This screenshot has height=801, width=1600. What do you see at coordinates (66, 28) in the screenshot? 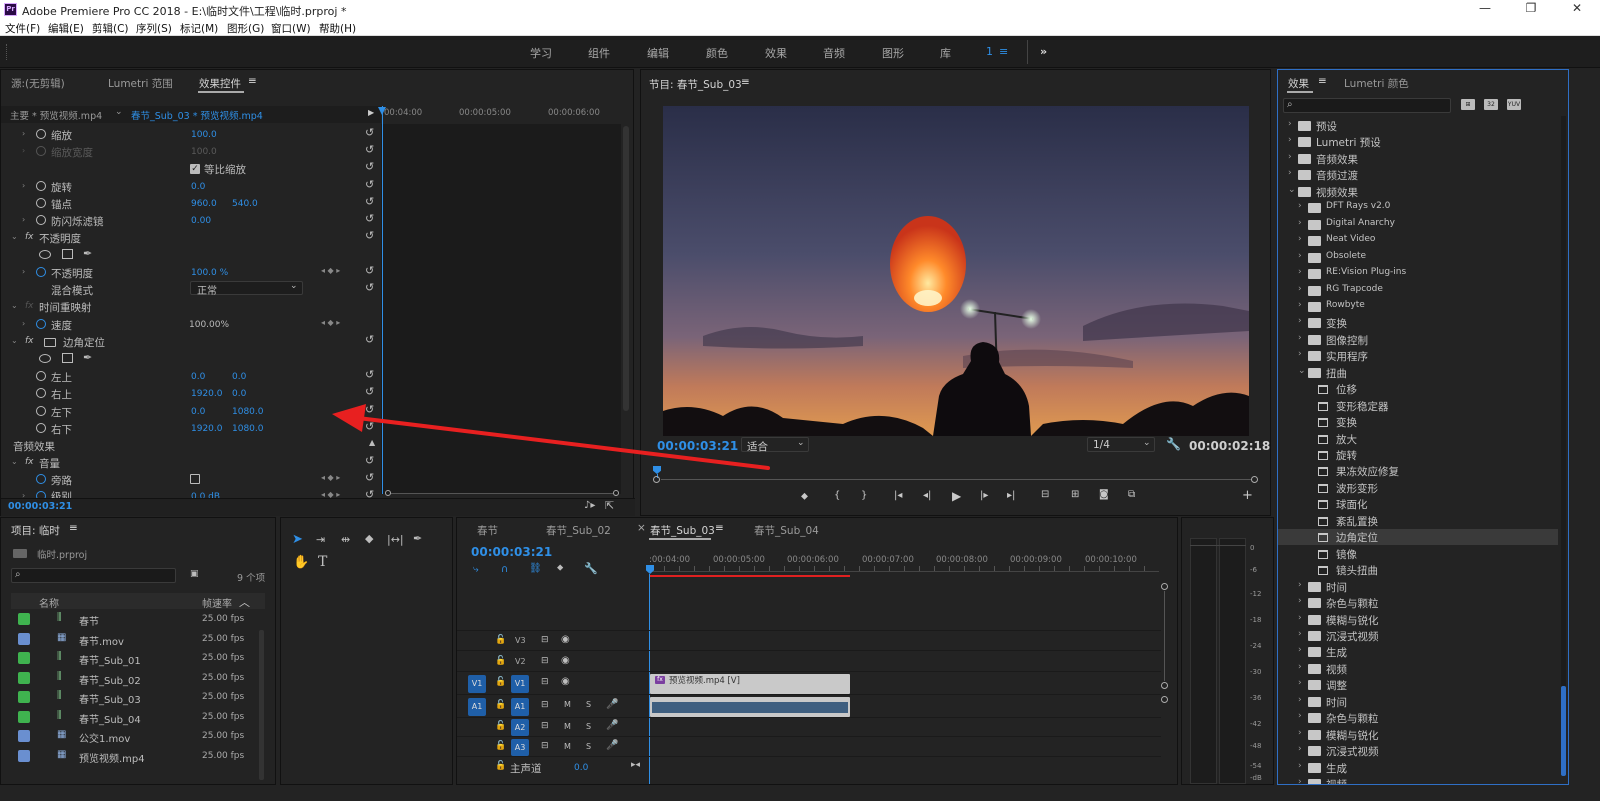
I see `menu-edit: 编辑(E)` at bounding box center [66, 28].